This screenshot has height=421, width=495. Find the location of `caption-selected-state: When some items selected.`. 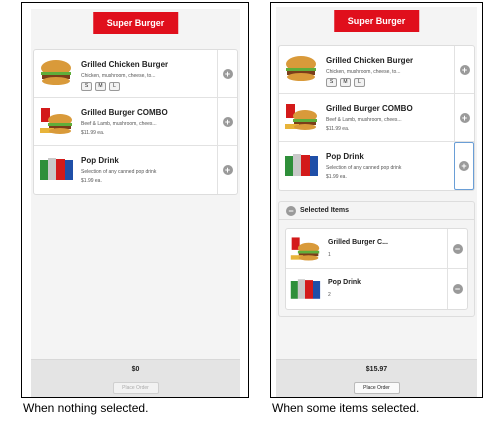

caption-selected-state: When some items selected. is located at coordinates (346, 408).